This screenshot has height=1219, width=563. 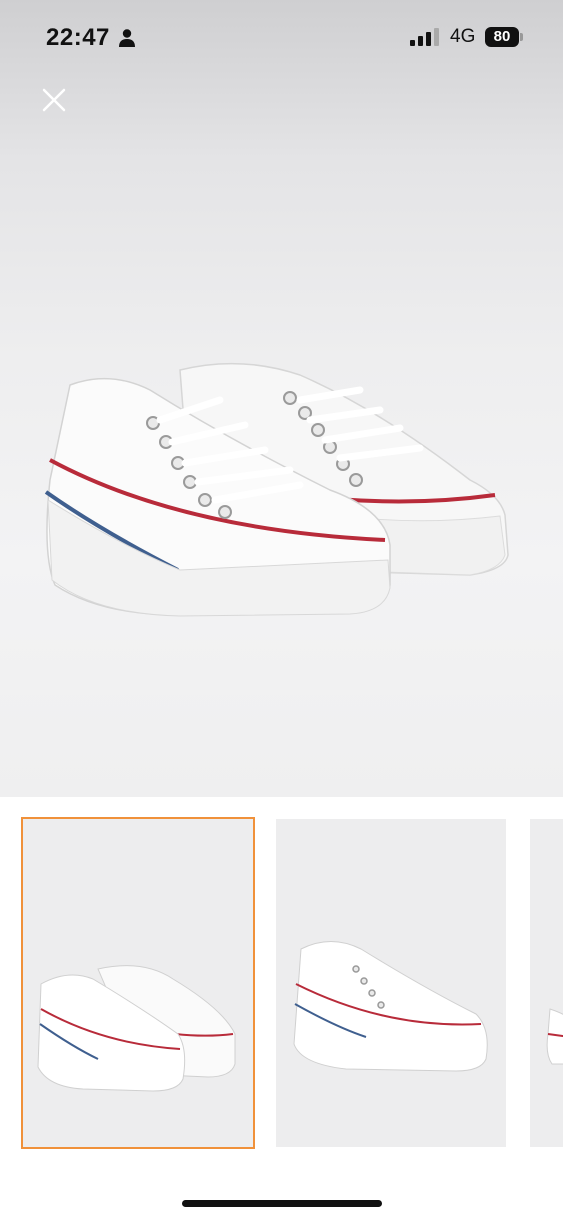 I want to click on home-indicator, so click(x=282, y=1203).